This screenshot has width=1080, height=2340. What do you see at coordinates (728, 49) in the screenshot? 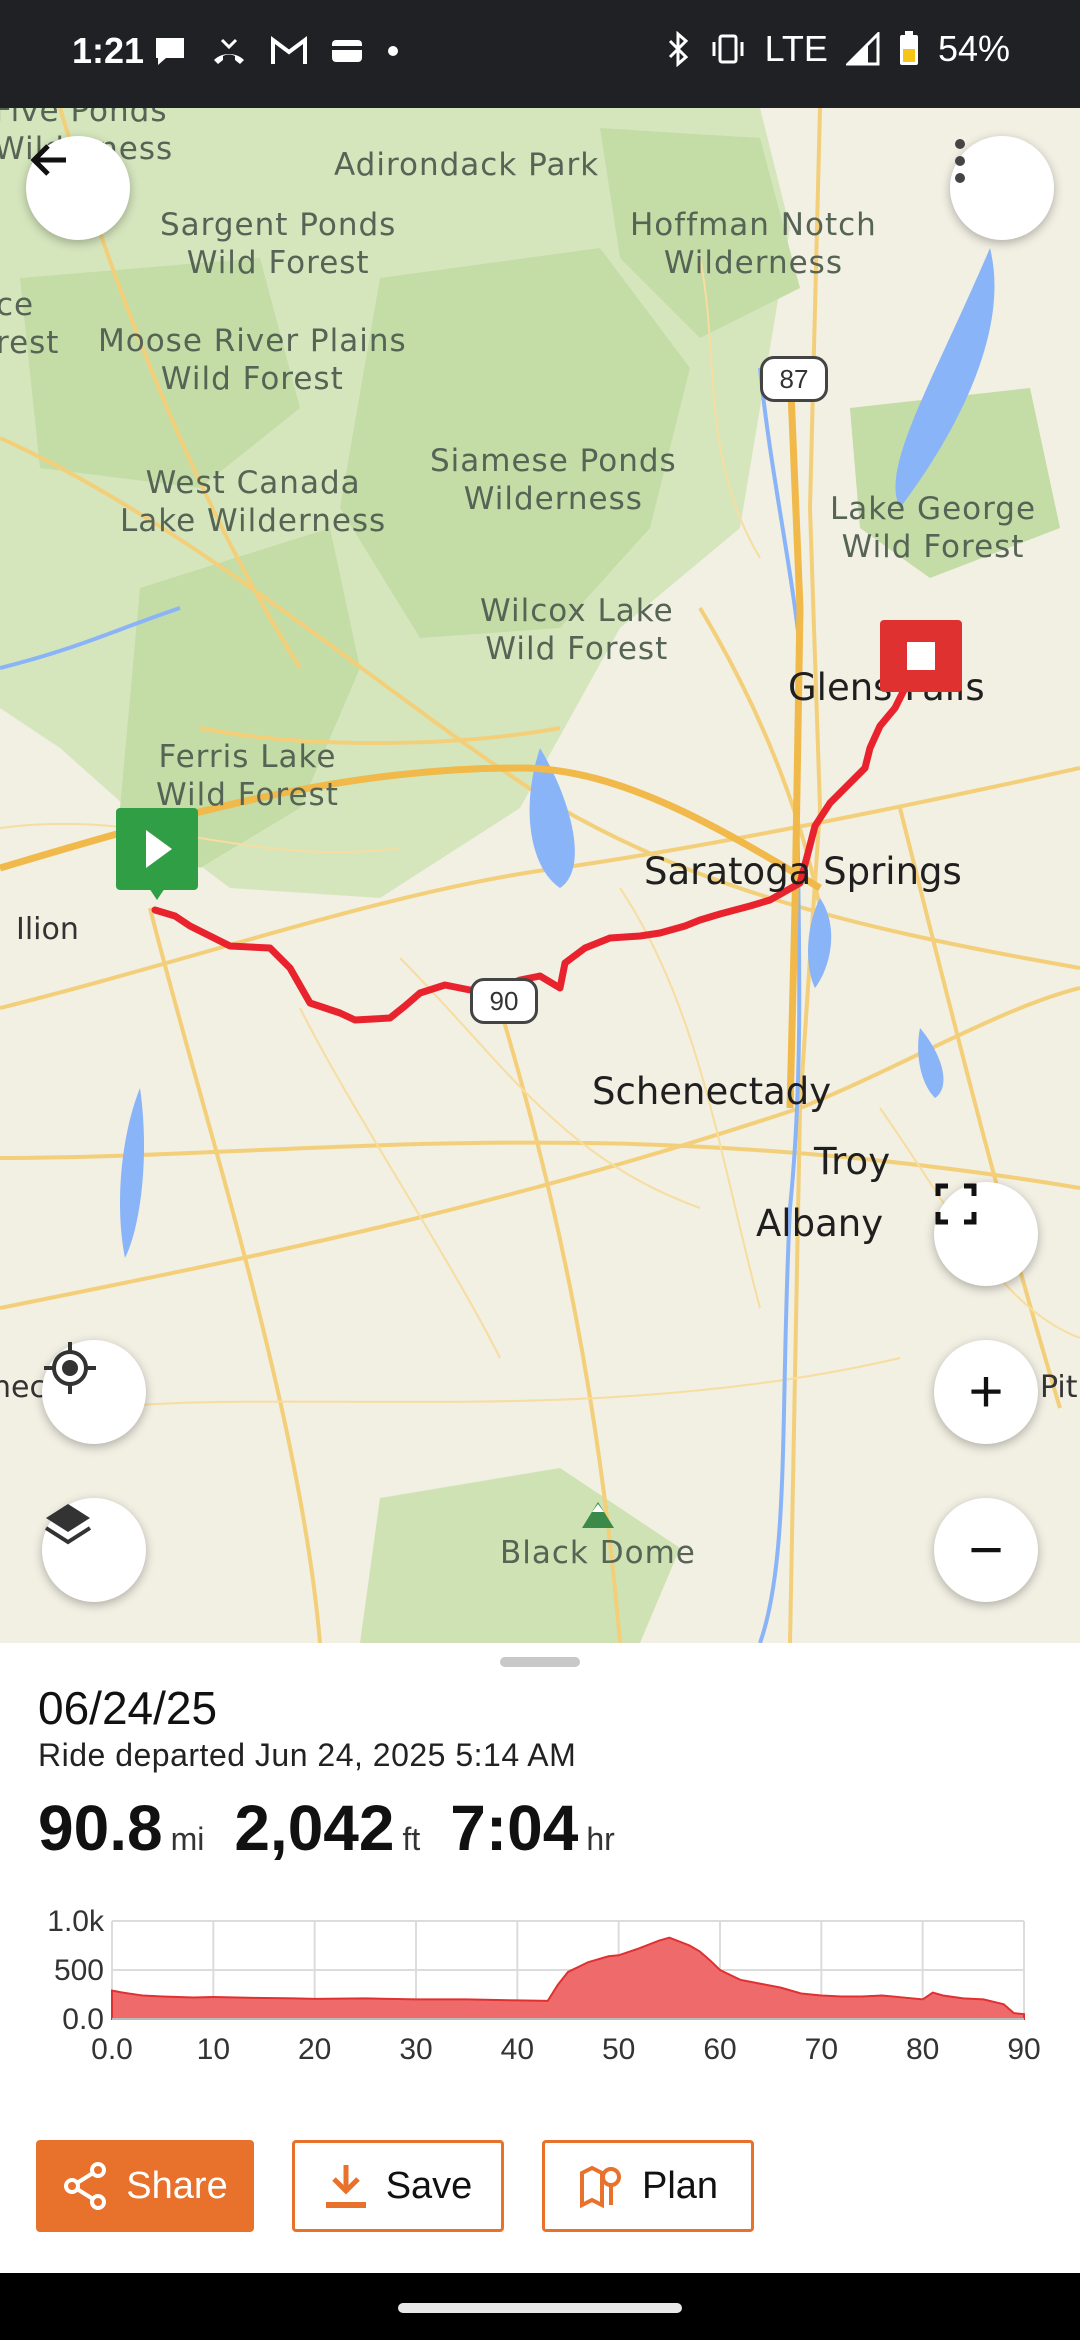
I see `vibrate-icon` at bounding box center [728, 49].